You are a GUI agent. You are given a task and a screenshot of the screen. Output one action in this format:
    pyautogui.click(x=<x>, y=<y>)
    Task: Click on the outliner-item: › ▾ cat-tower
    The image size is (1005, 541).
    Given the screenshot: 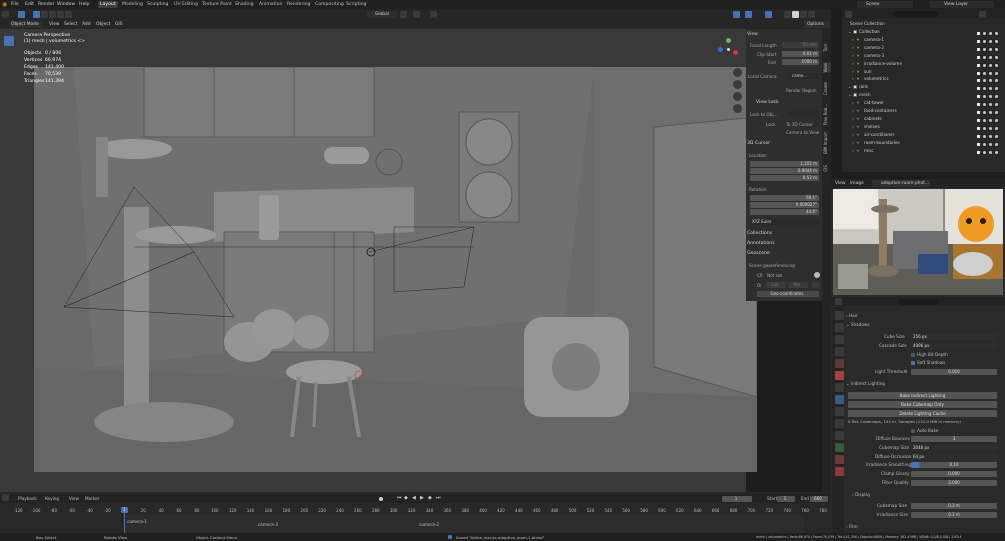 What is the action you would take?
    pyautogui.click(x=923, y=103)
    